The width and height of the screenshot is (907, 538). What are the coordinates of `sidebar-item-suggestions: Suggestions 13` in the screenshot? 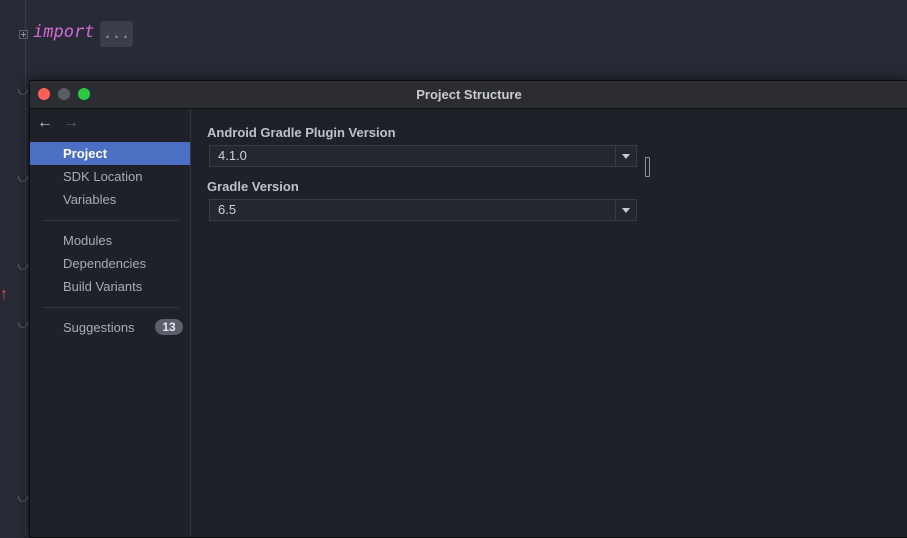 It's located at (110, 327).